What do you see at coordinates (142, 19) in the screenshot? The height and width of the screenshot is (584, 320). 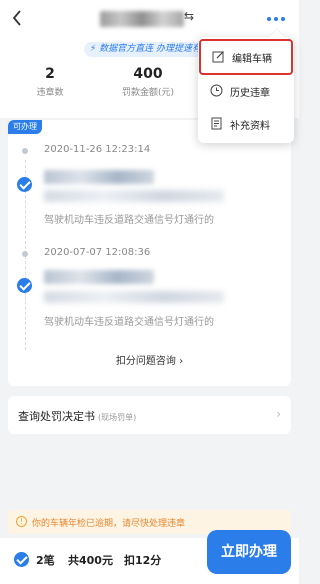 I see `vehicle-plate-blurred` at bounding box center [142, 19].